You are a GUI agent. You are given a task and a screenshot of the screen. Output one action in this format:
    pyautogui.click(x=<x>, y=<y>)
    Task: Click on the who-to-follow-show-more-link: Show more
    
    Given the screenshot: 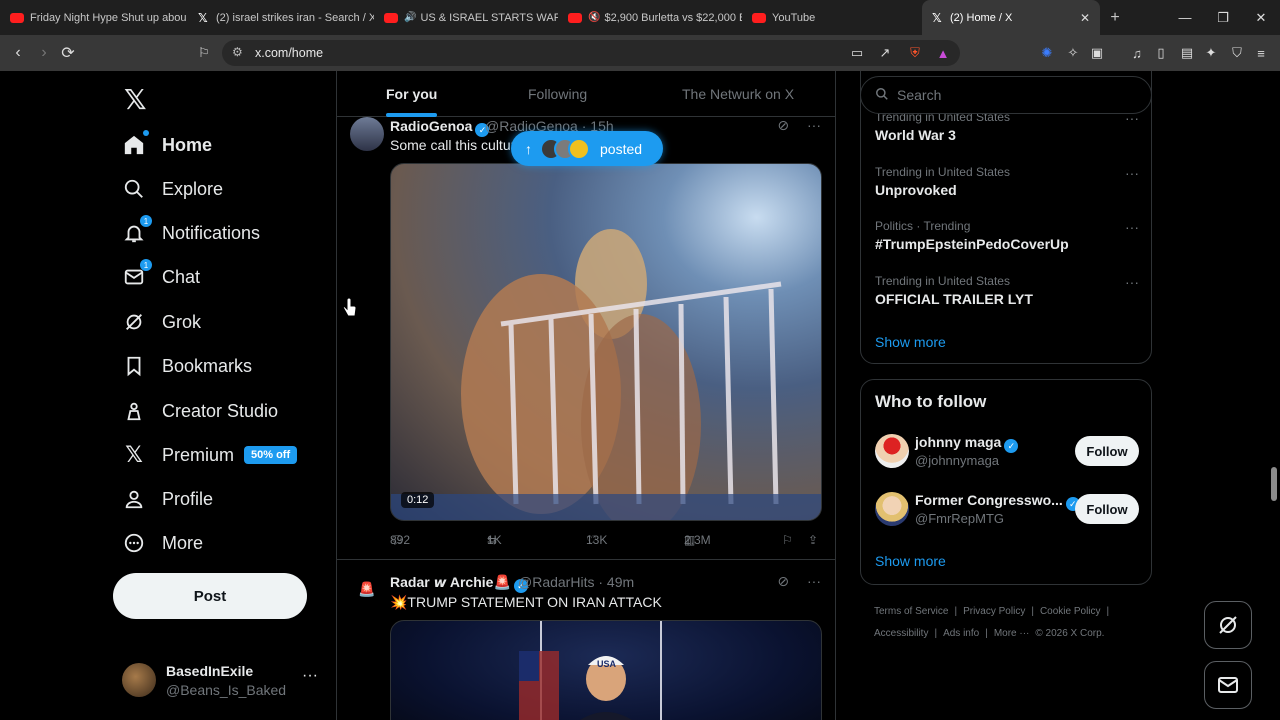 What is the action you would take?
    pyautogui.click(x=910, y=561)
    